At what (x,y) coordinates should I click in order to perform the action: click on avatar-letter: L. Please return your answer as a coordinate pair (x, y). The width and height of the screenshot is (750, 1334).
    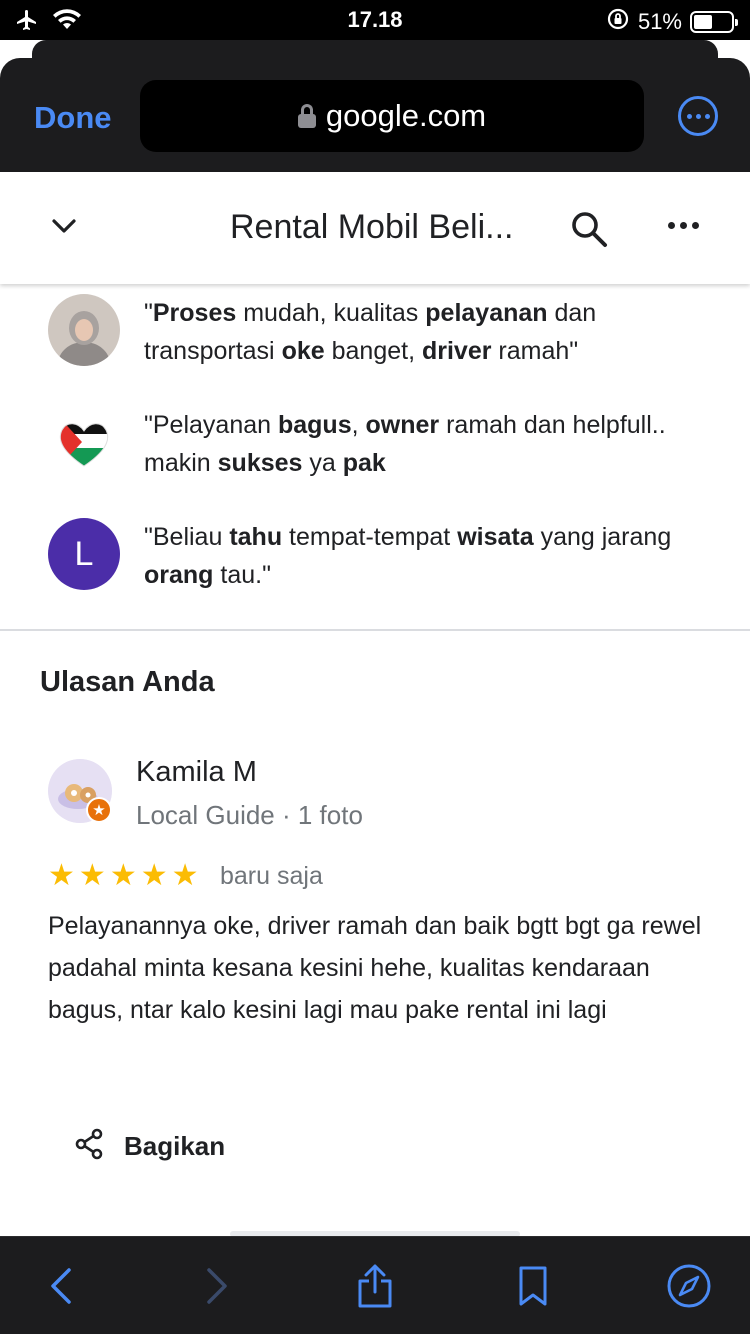
    Looking at the image, I should click on (84, 554).